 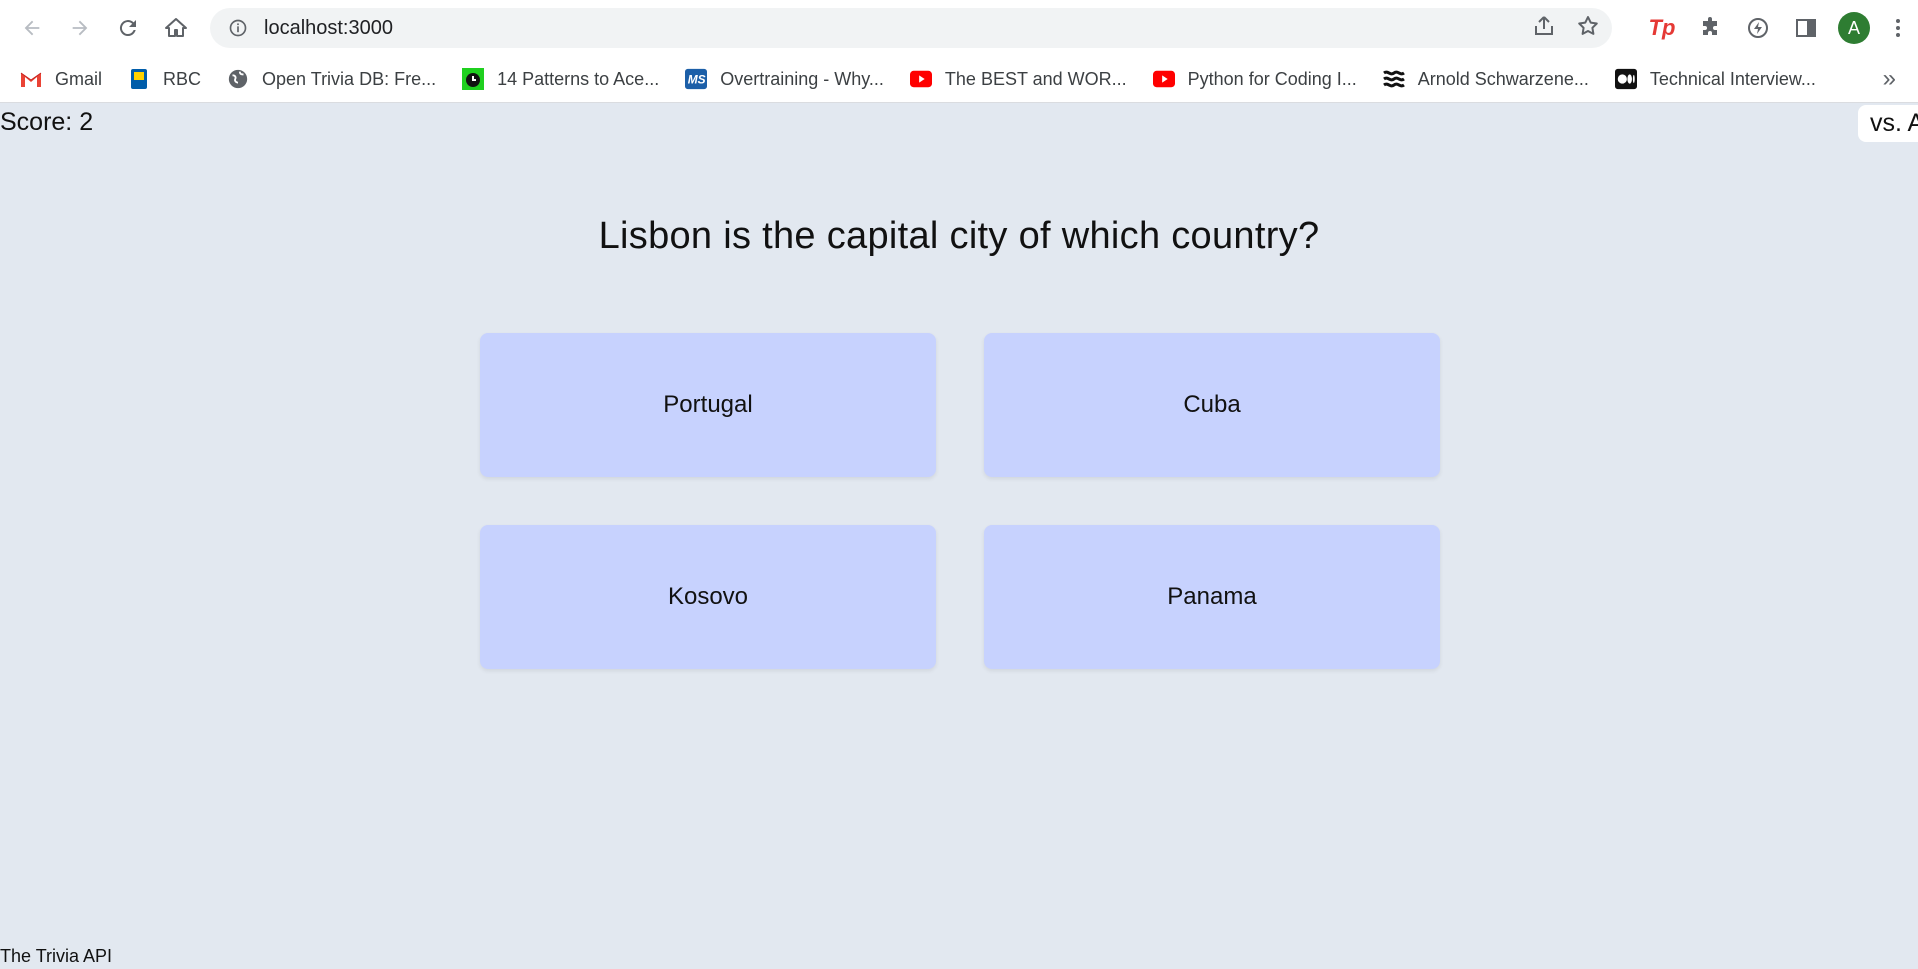 I want to click on bookmarks-overflow-button: », so click(x=1889, y=79).